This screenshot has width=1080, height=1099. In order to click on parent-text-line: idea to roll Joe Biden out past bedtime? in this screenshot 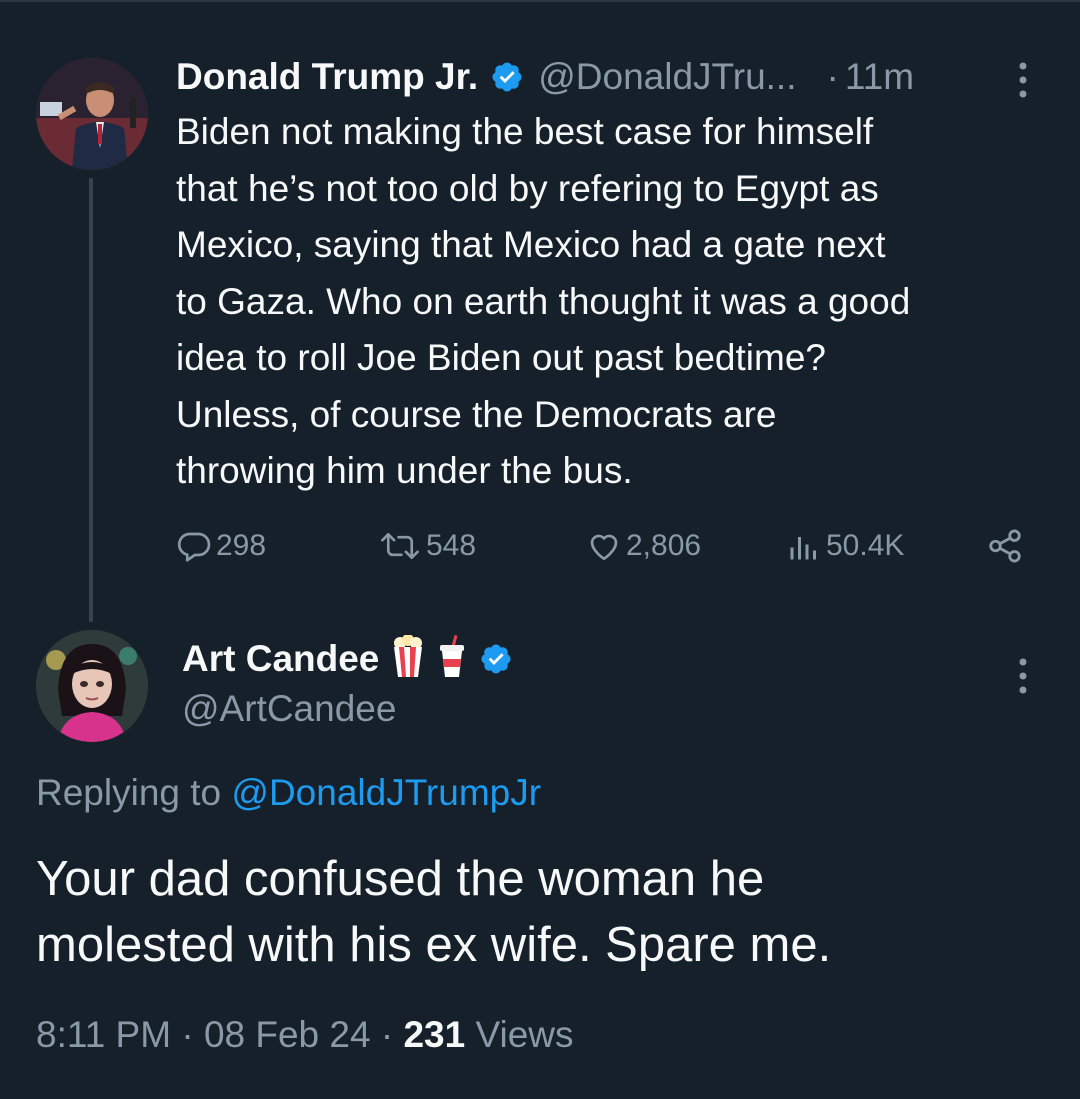, I will do `click(501, 357)`.